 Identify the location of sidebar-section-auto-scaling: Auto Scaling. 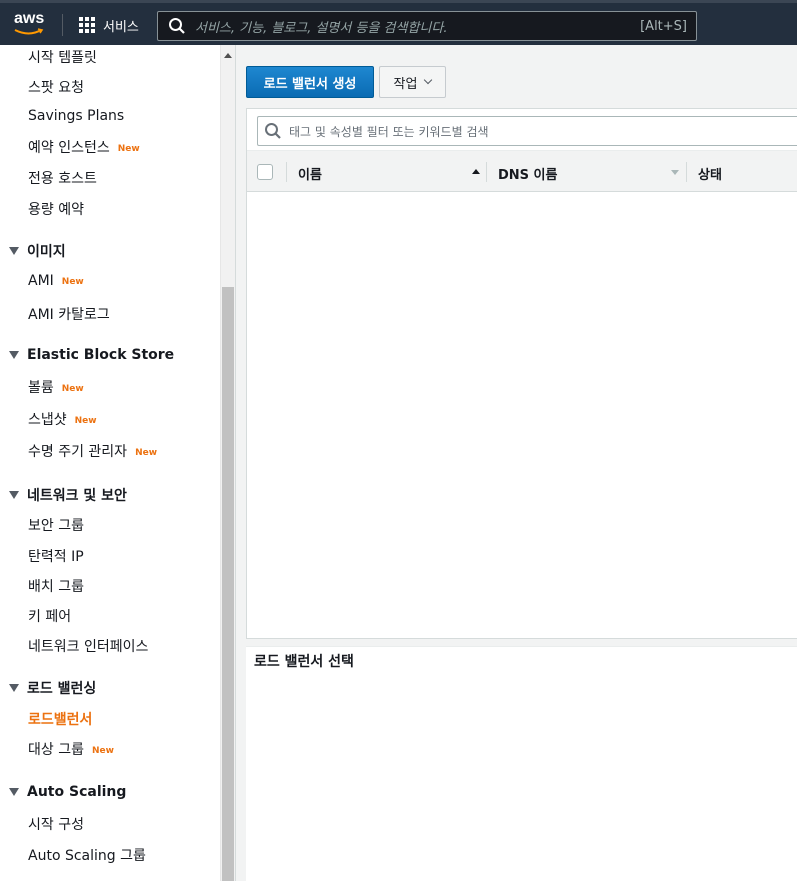
(67, 792).